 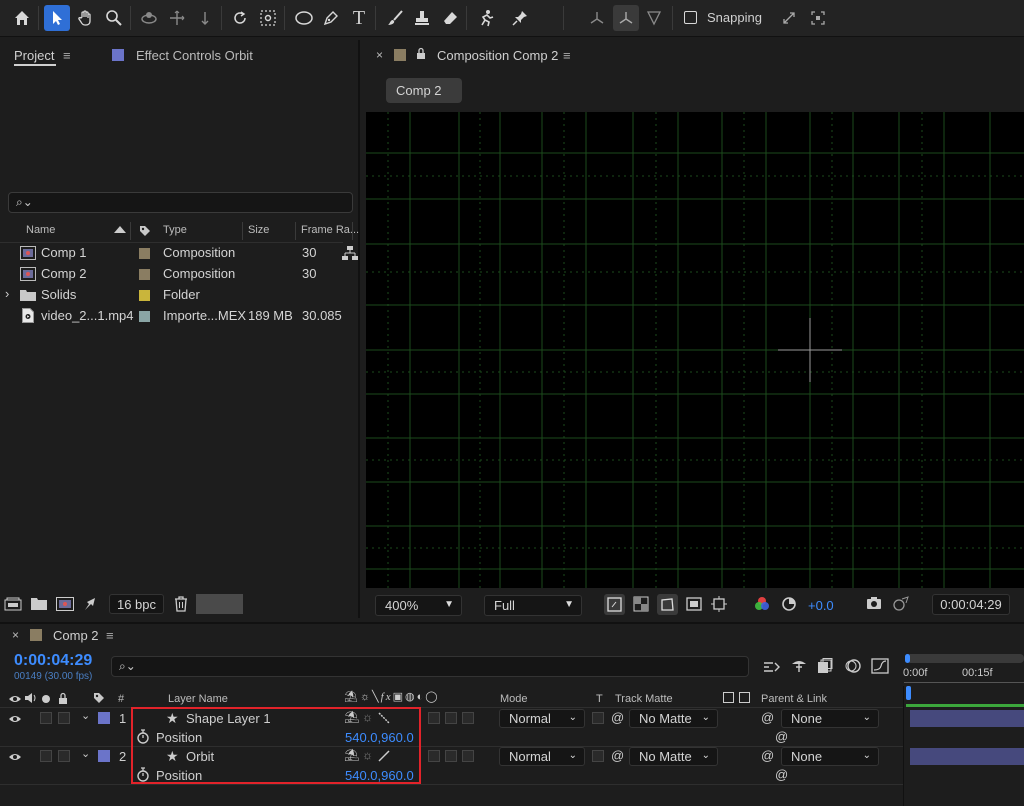 What do you see at coordinates (120, 229) in the screenshot?
I see `sort-ascending-icon` at bounding box center [120, 229].